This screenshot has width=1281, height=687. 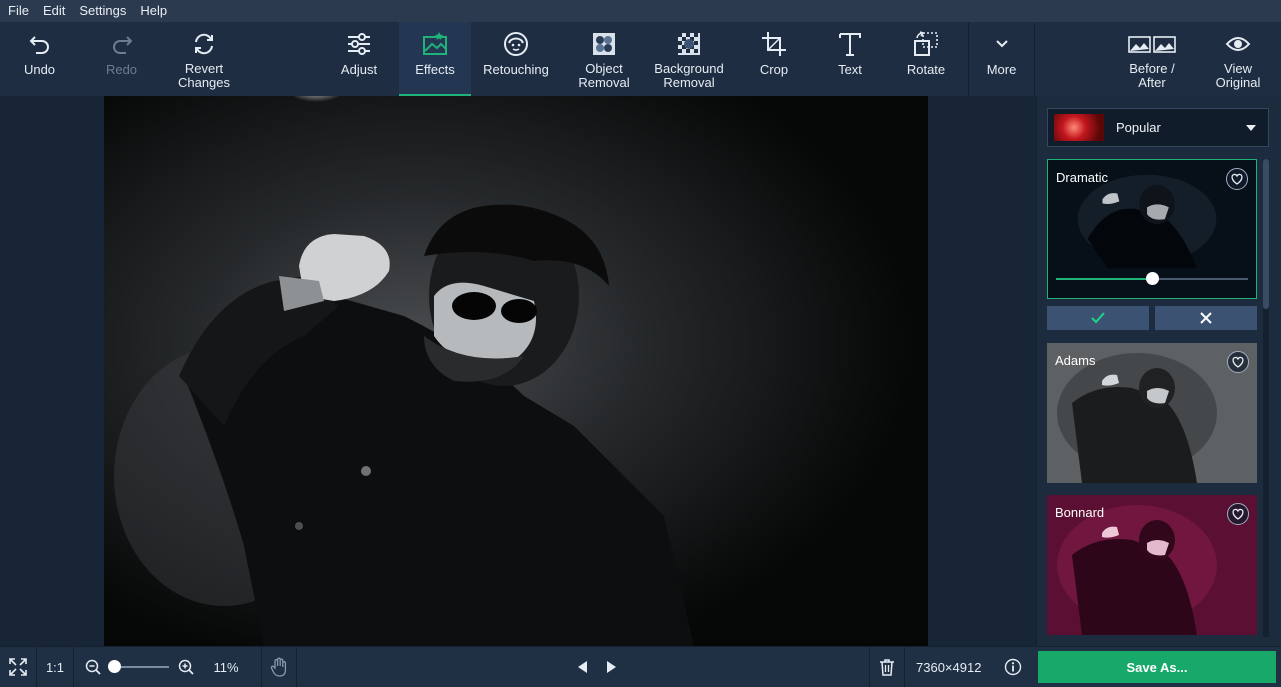 What do you see at coordinates (1152, 75) in the screenshot?
I see `before-after-label: Before / After` at bounding box center [1152, 75].